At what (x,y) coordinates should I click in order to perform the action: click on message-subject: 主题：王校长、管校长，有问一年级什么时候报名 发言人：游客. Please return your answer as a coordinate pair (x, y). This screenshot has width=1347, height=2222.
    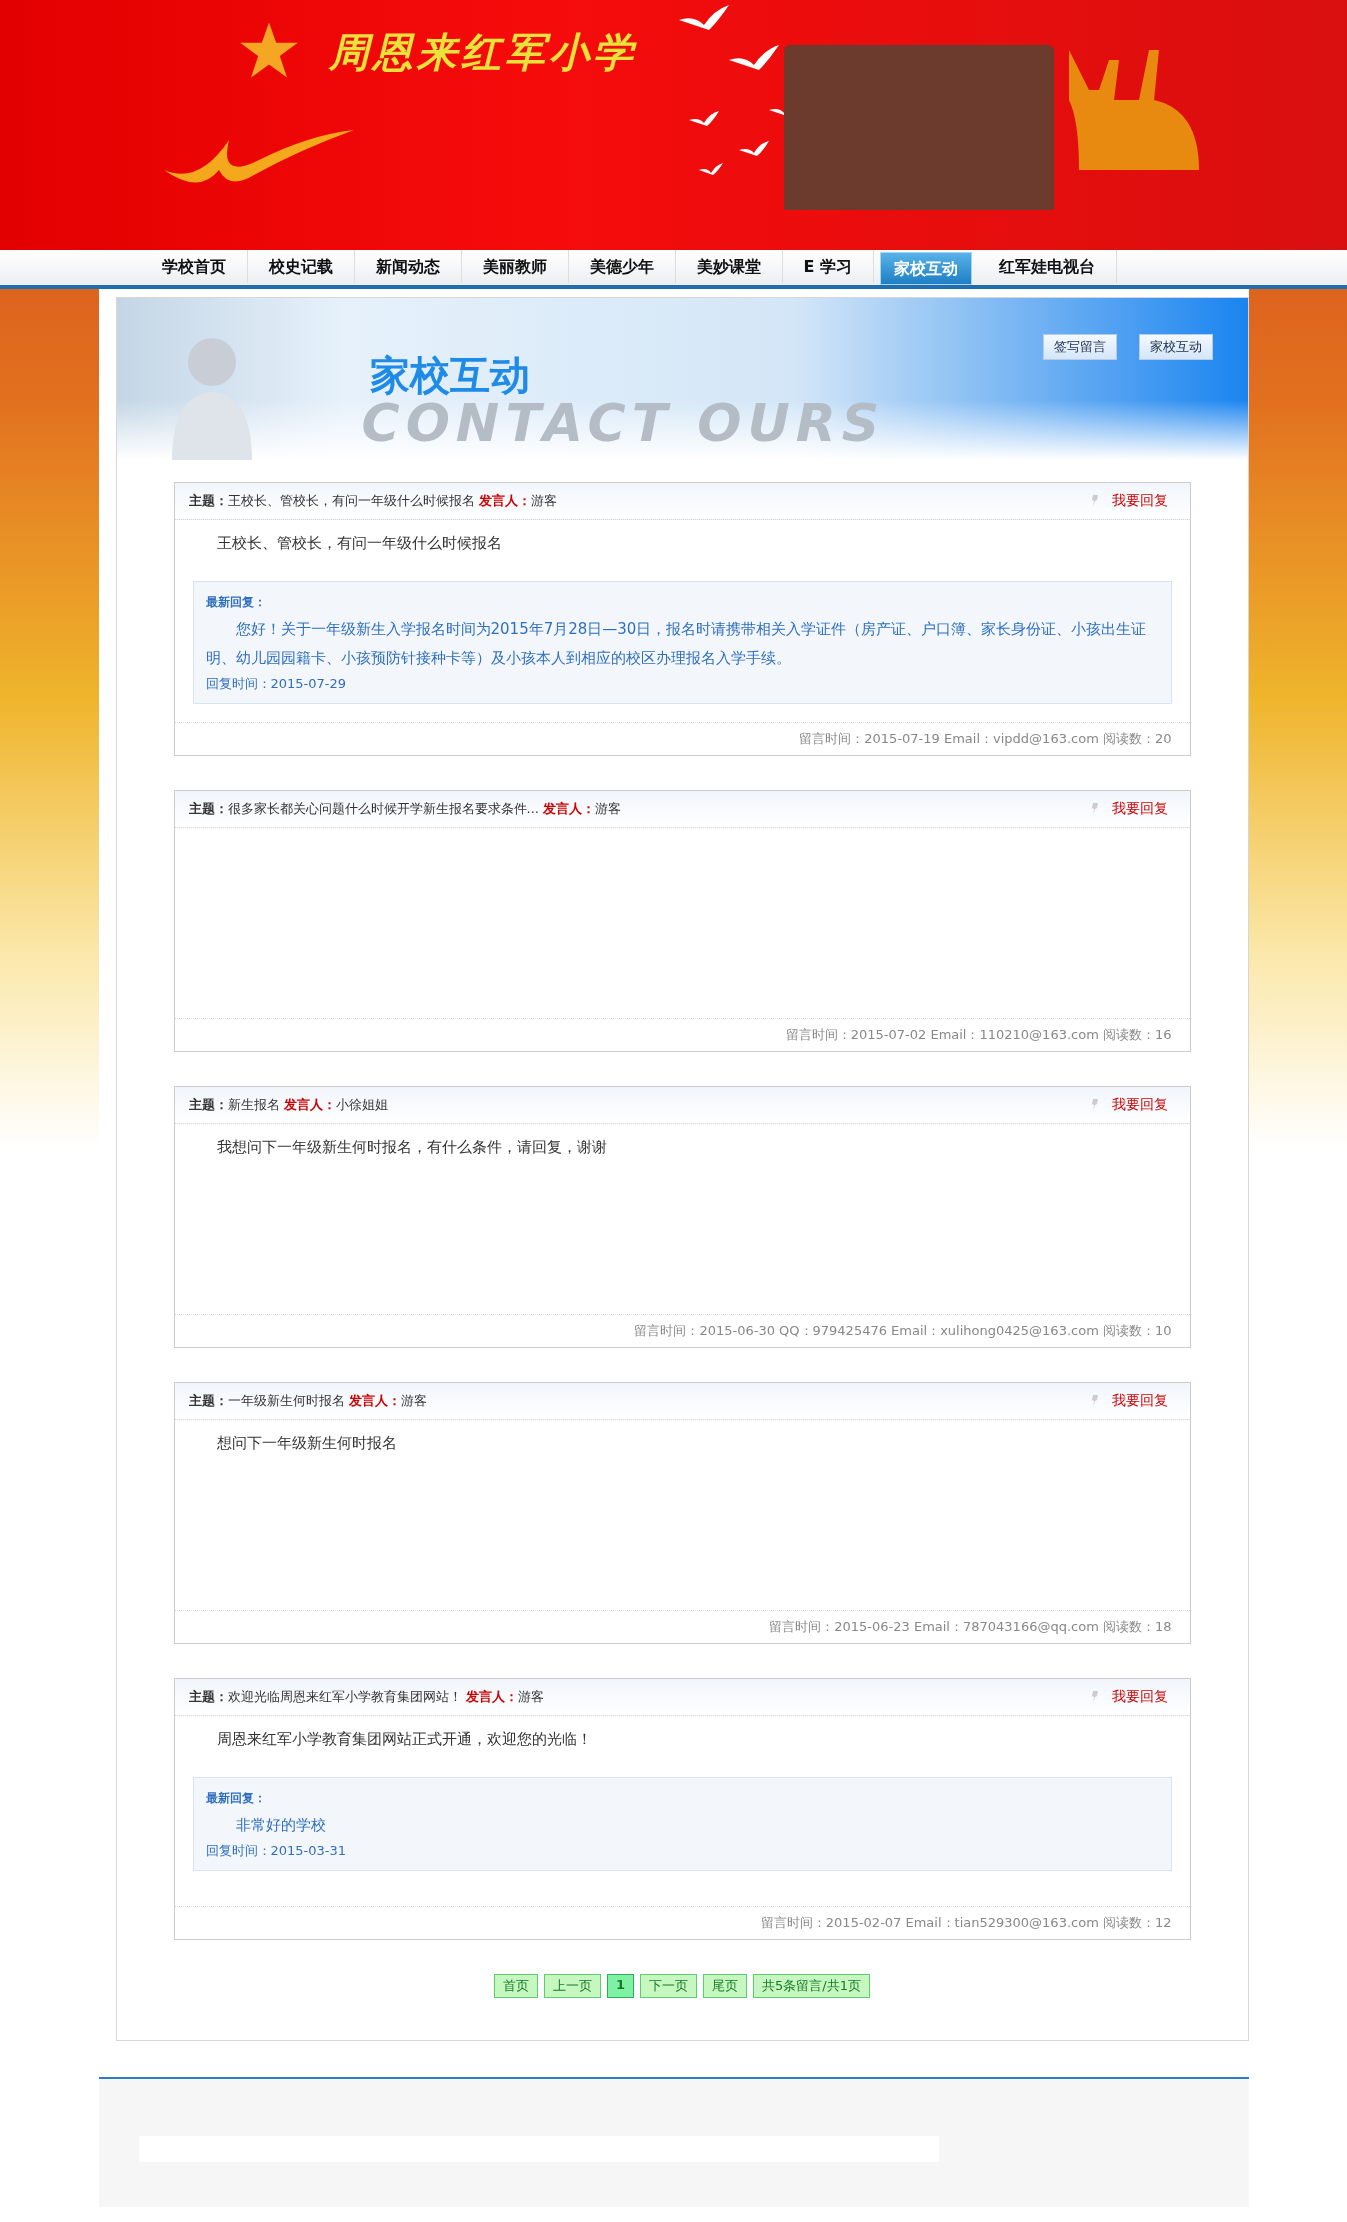
    Looking at the image, I should click on (372, 501).